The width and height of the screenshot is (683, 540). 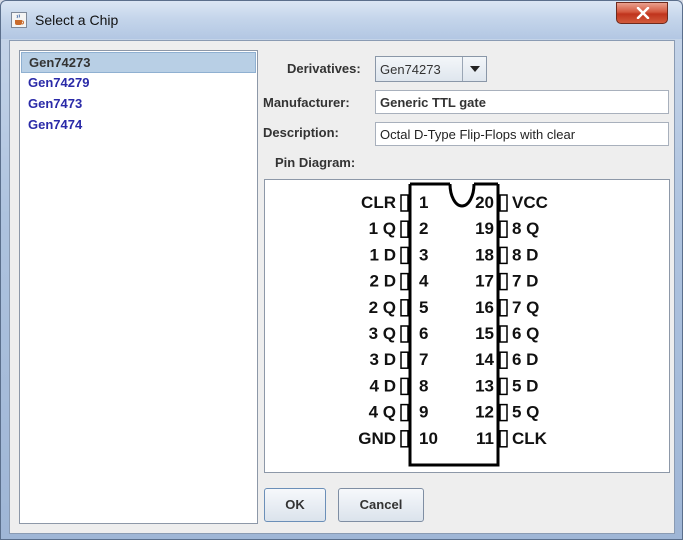 I want to click on pin-right-number: 18, so click(x=484, y=254).